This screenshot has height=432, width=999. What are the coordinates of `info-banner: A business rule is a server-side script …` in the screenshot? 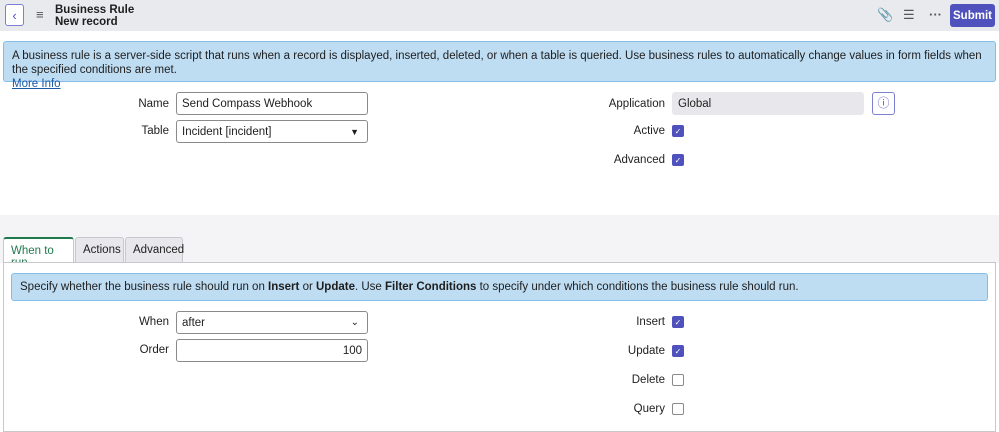 It's located at (499, 65).